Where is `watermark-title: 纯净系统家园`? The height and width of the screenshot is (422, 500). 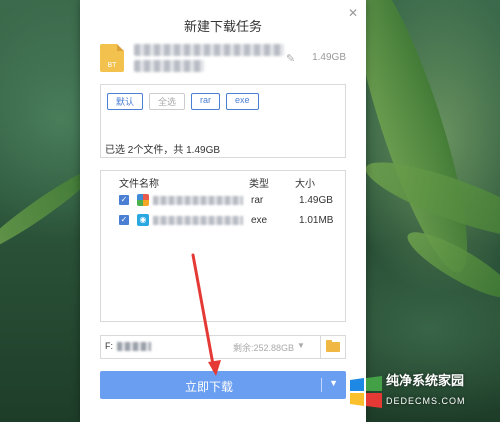
watermark-title: 纯净系统家园 is located at coordinates (425, 380).